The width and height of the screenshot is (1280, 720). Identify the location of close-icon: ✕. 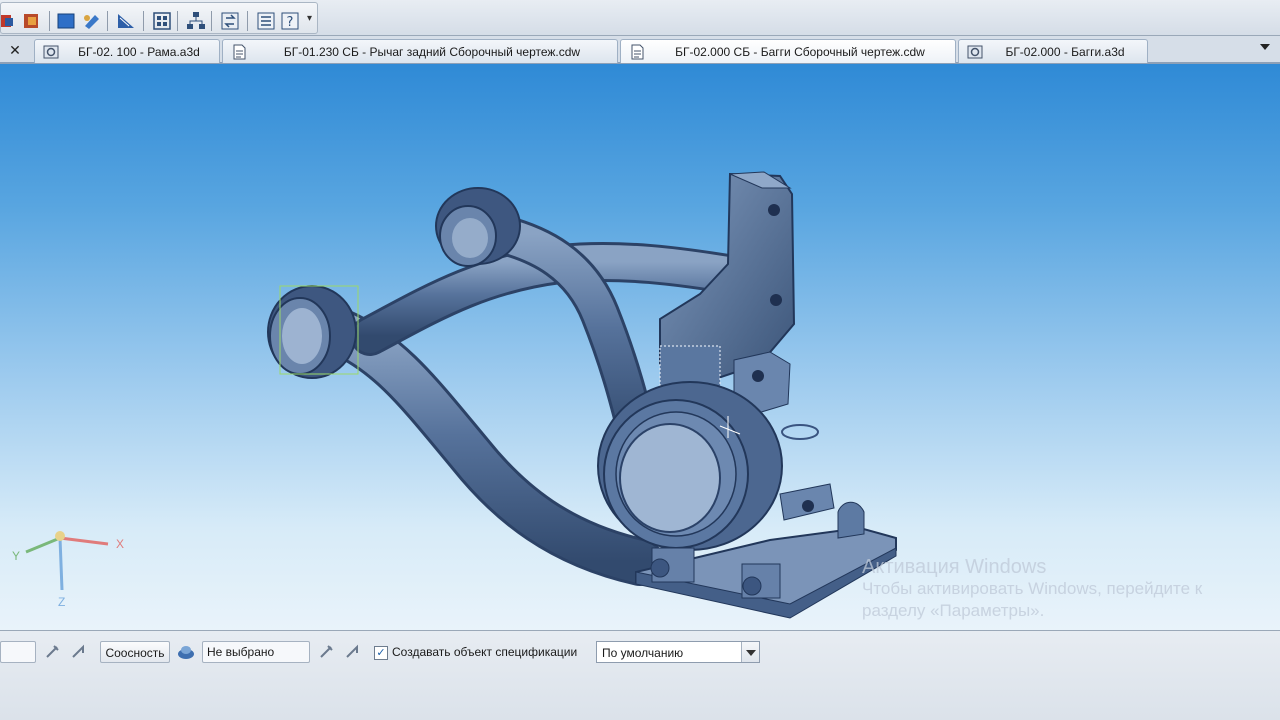
(15, 50).